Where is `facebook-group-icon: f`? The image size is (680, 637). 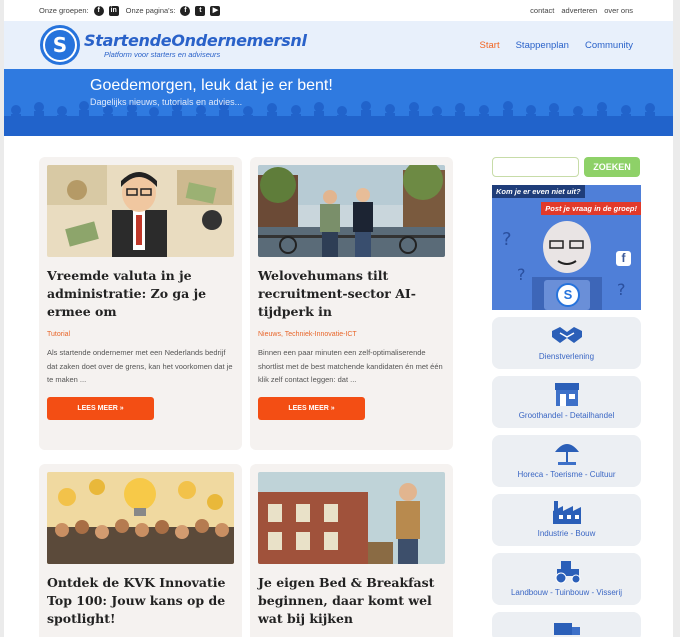
facebook-group-icon: f is located at coordinates (98, 10).